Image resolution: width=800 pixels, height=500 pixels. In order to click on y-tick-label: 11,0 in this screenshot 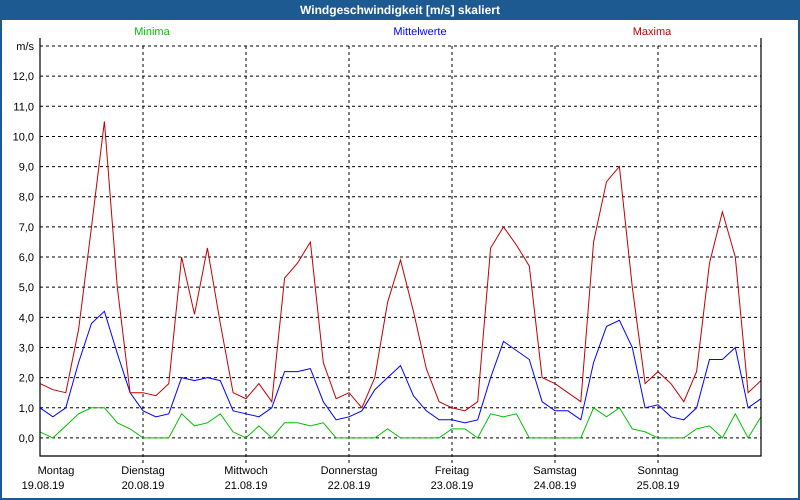, I will do `click(23, 107)`.